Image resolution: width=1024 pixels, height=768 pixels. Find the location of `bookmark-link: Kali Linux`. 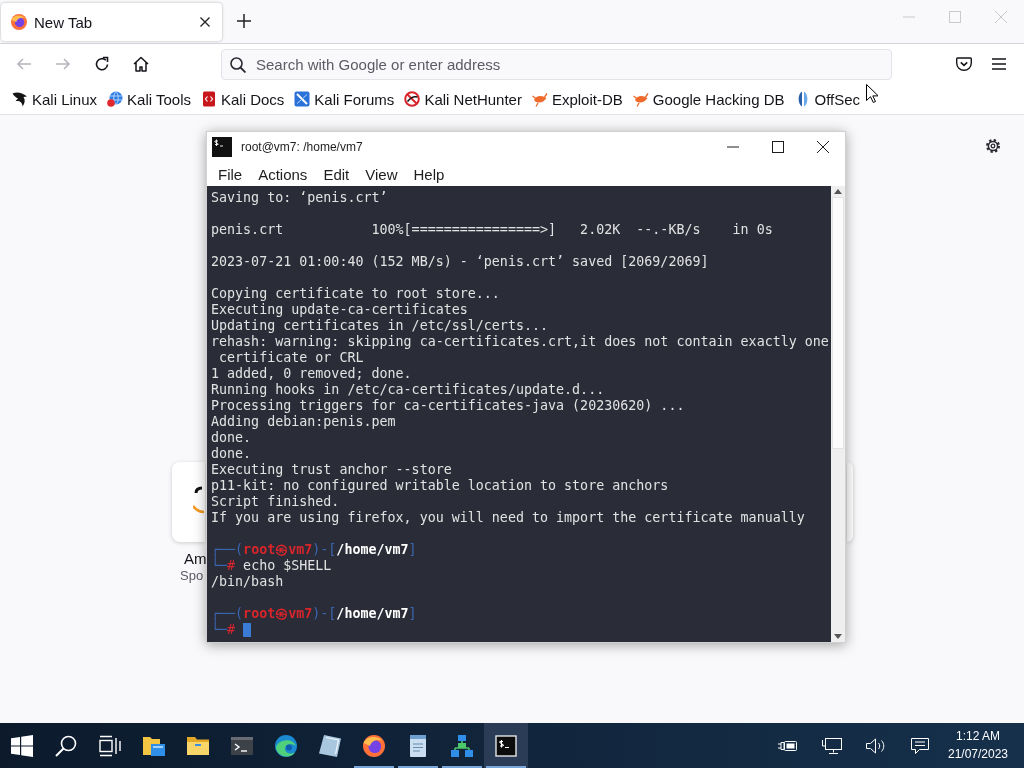

bookmark-link: Kali Linux is located at coordinates (55, 99).